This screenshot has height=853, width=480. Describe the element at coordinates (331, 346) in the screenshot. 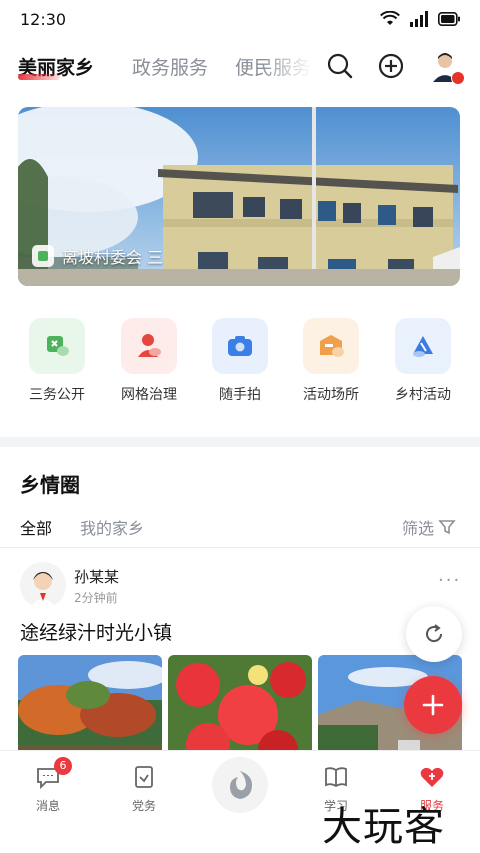

I see `venue-icon` at that location.